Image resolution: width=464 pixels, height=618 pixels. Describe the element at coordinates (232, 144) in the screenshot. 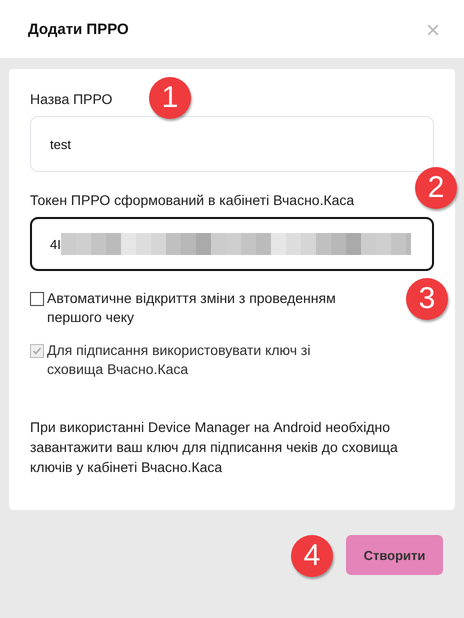

I see `input-field: test` at that location.